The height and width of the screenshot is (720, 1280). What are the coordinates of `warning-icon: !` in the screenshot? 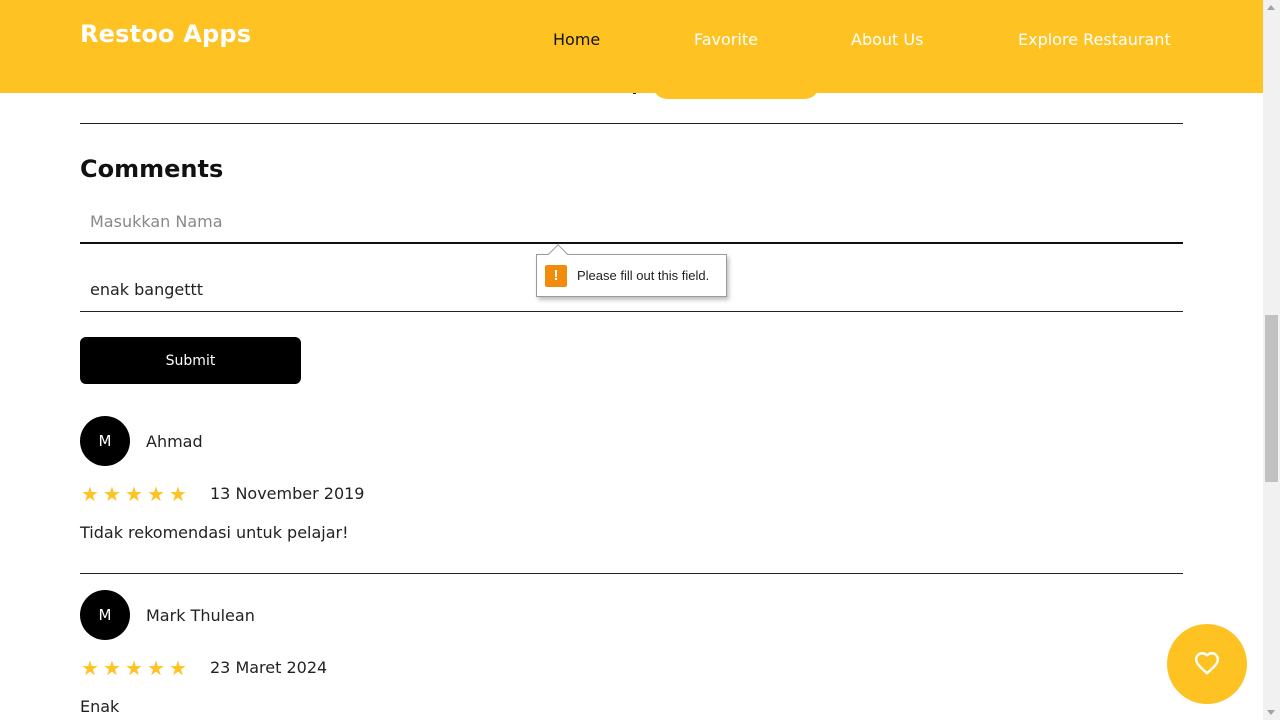 It's located at (556, 275).